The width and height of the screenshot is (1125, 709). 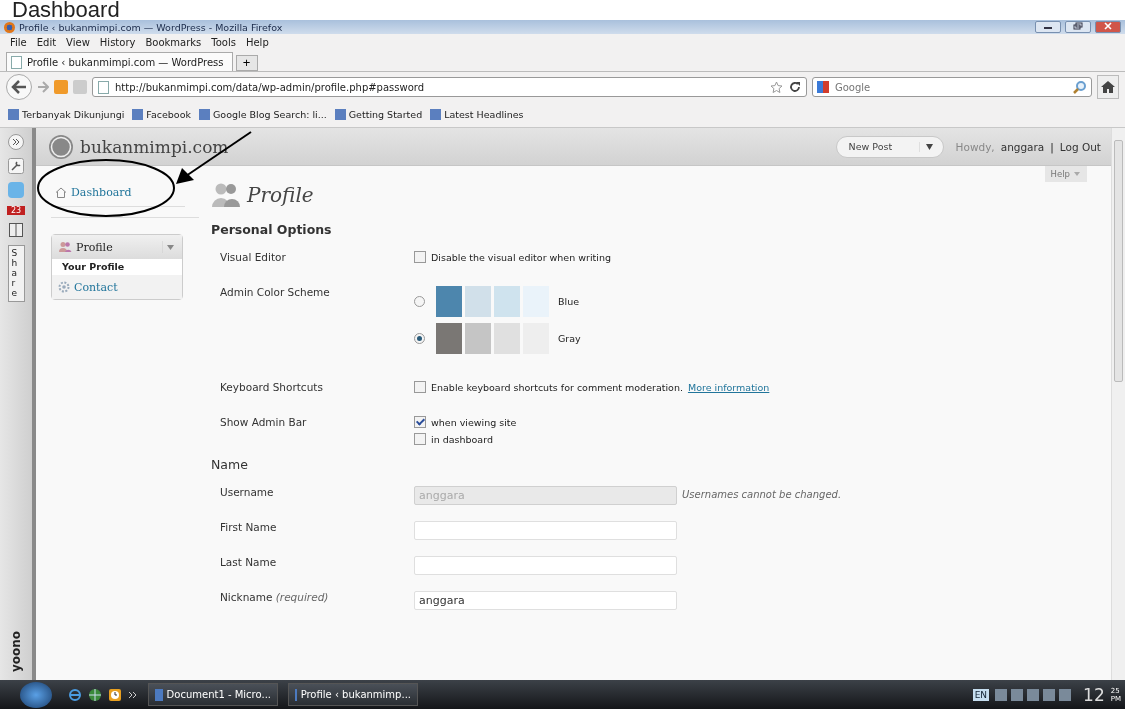 What do you see at coordinates (117, 247) in the screenshot?
I see `profile-menu-item: Profile` at bounding box center [117, 247].